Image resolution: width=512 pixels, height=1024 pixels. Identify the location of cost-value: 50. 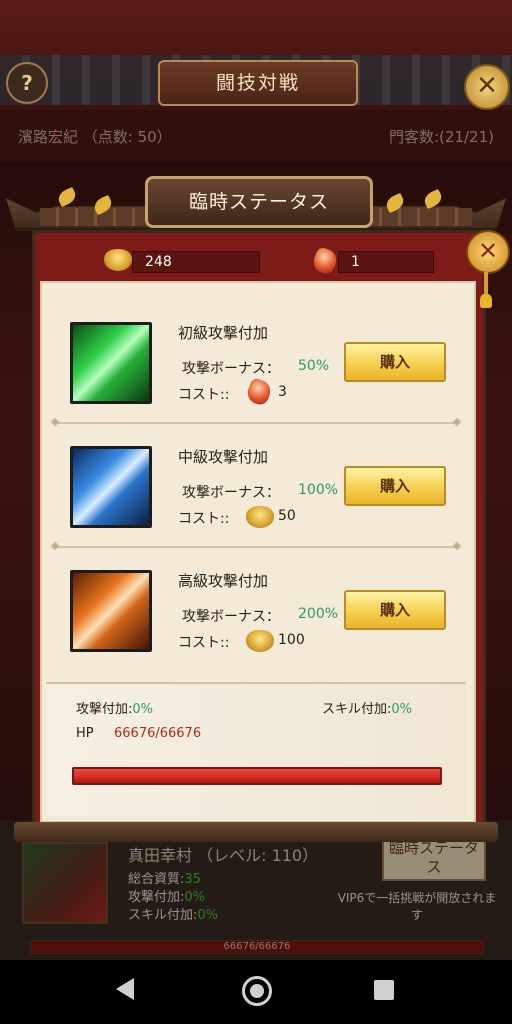
(287, 516).